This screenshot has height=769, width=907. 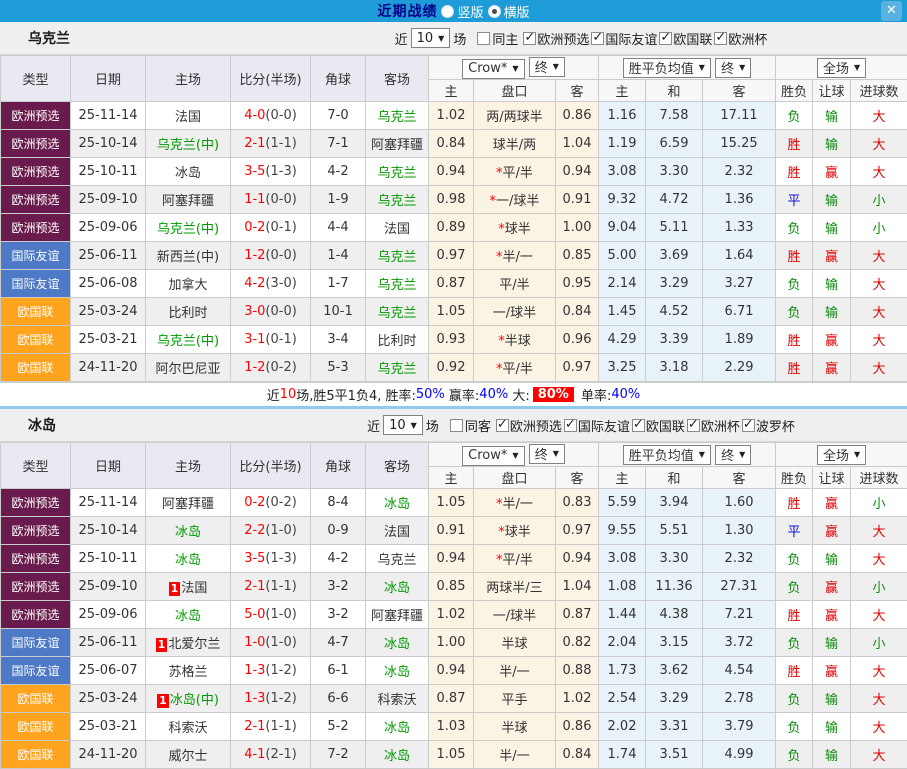 I want to click on cell-corners: 3-2, so click(x=338, y=615).